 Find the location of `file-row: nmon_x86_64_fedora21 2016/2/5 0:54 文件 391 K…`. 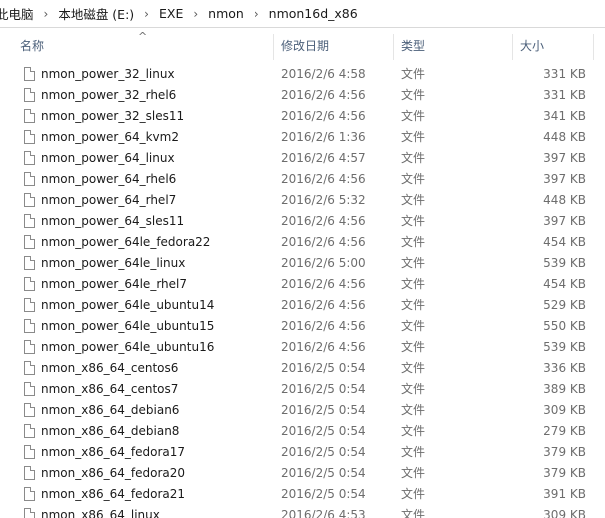

file-row: nmon_x86_64_fedora21 2016/2/5 0:54 文件 391 K… is located at coordinates (302, 494).